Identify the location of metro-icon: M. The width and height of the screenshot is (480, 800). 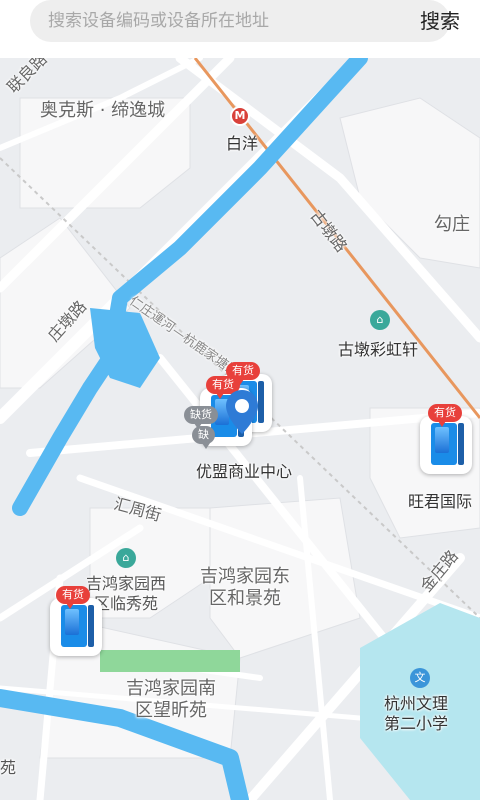
(240, 116).